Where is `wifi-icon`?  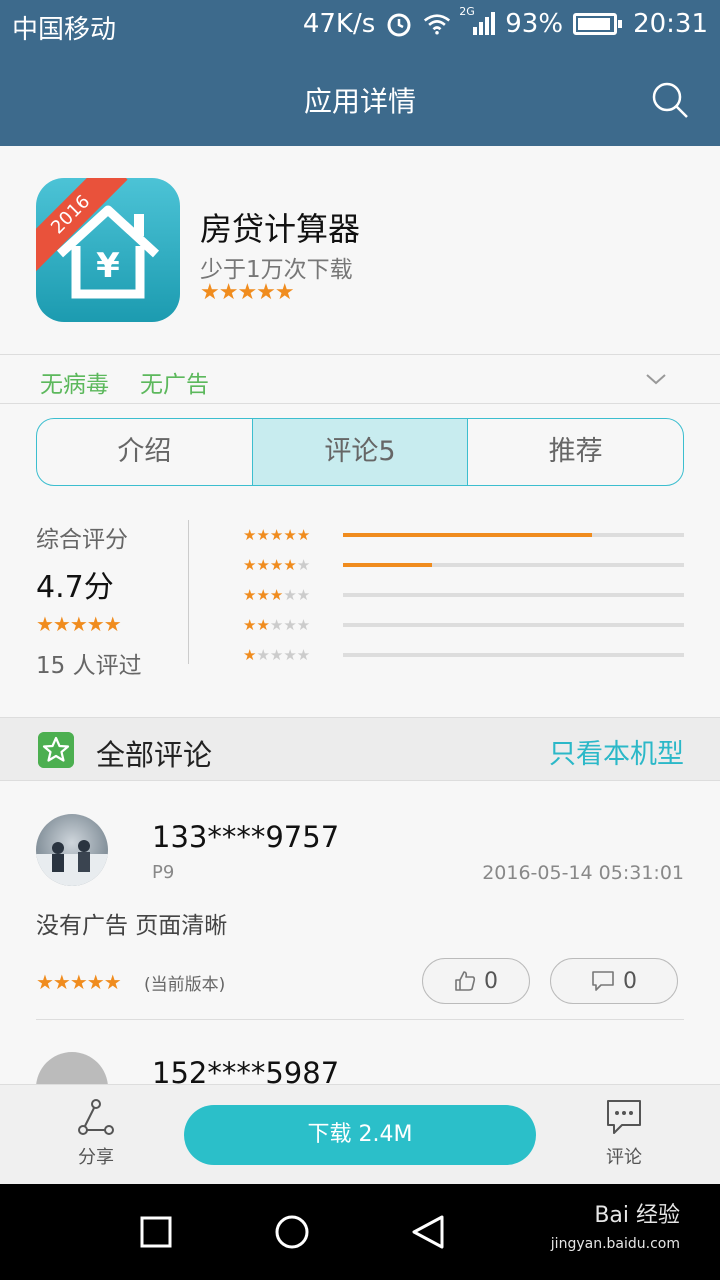
wifi-icon is located at coordinates (437, 24).